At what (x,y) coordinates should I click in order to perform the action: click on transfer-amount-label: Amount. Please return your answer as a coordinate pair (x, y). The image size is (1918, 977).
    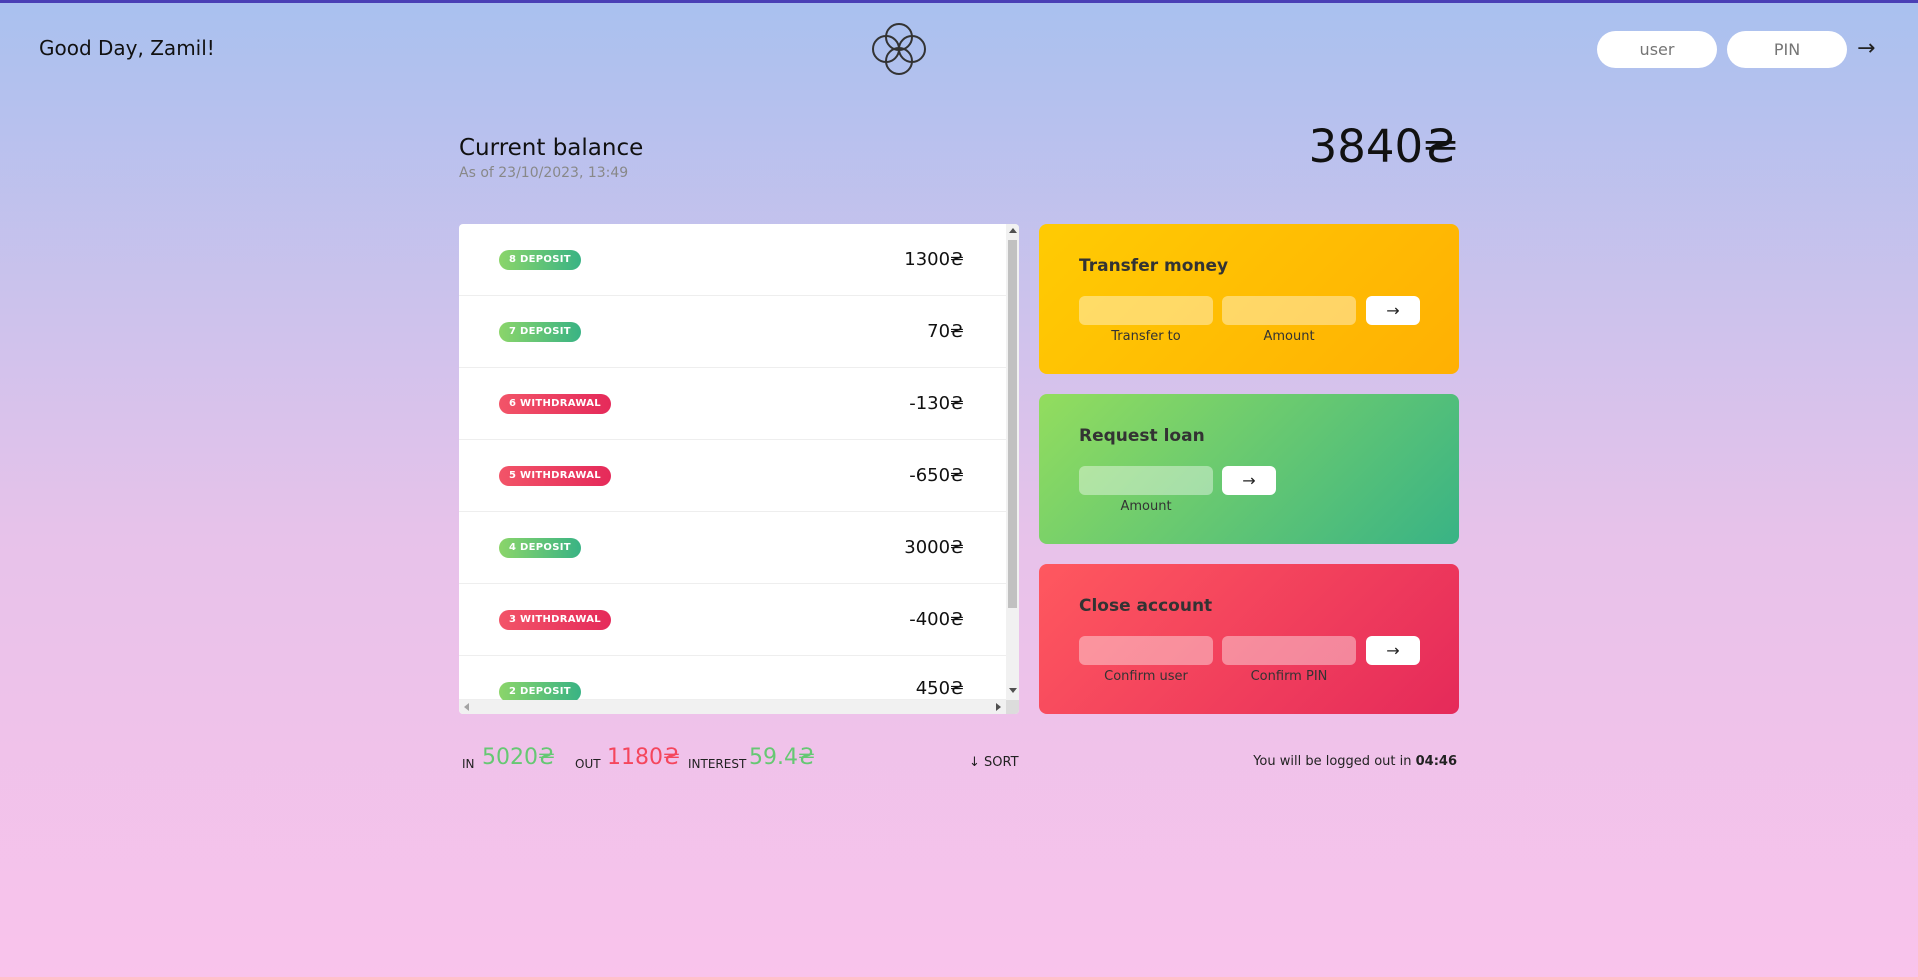
    Looking at the image, I should click on (1289, 336).